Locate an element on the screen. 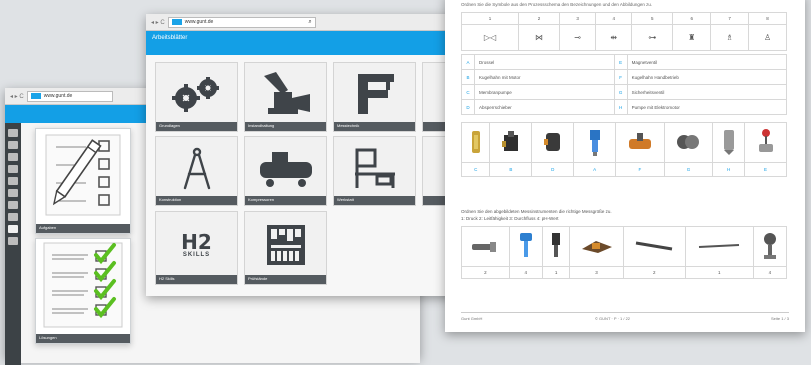 The width and height of the screenshot is (811, 365). throttle-photo-icon is located at coordinates (475, 142).